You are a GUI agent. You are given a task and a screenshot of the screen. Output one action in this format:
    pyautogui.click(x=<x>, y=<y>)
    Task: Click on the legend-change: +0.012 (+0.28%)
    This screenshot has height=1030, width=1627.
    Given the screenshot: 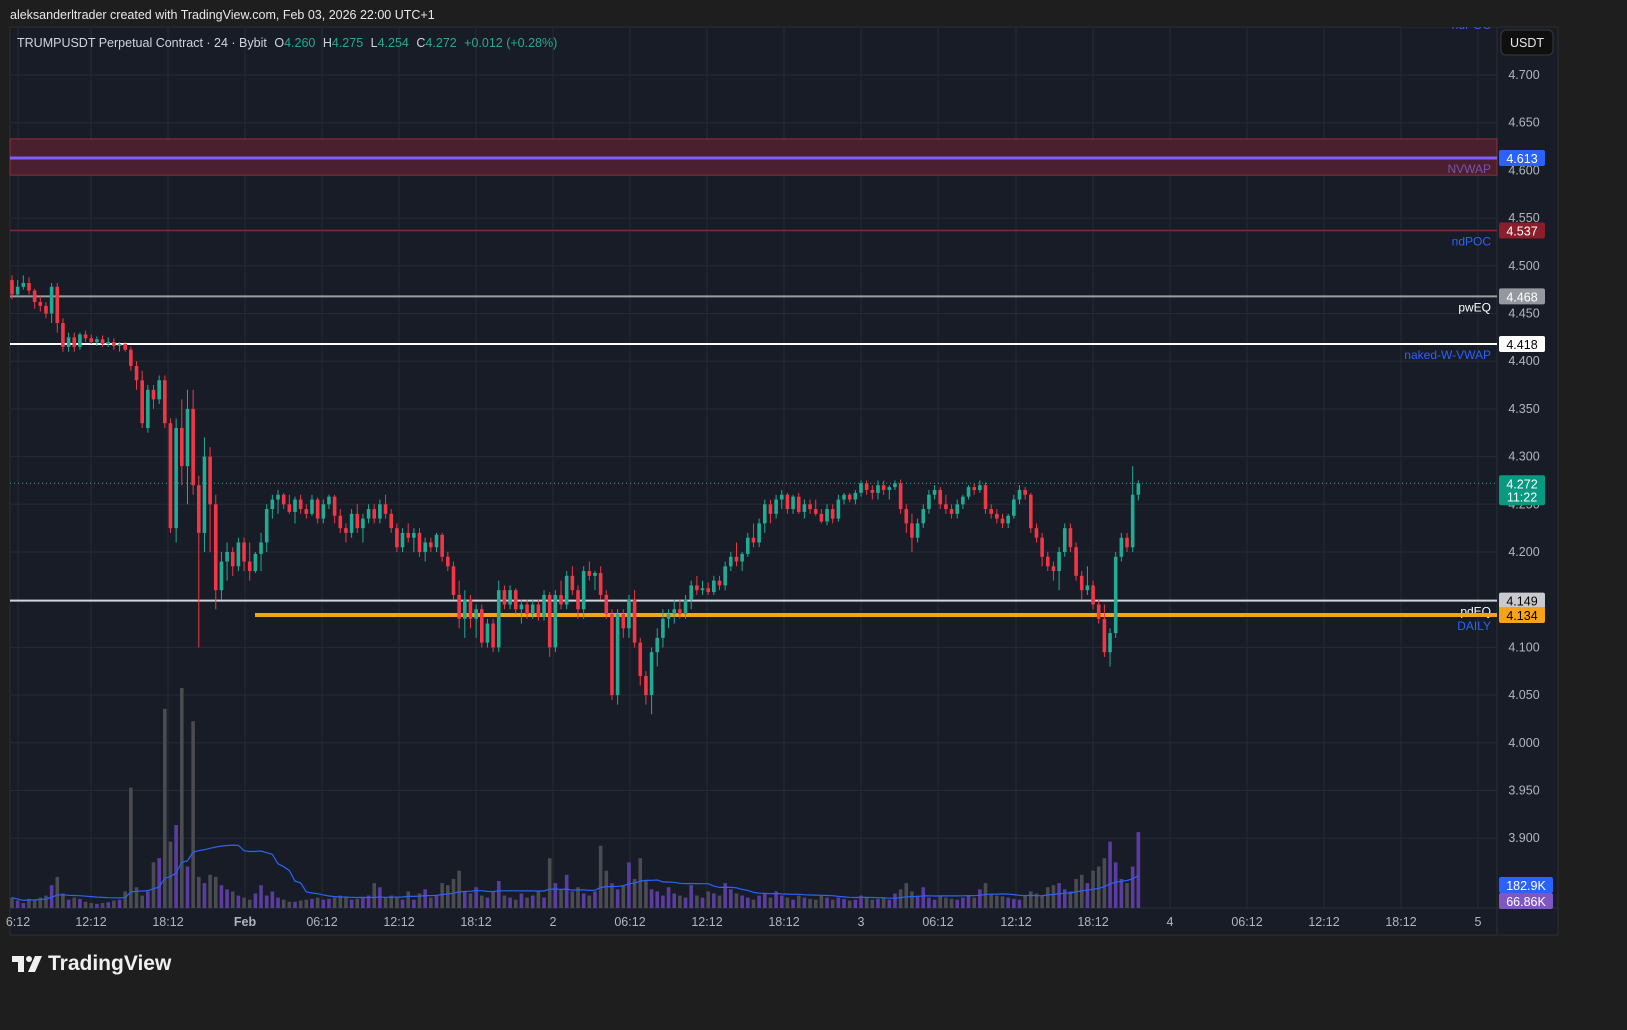 What is the action you would take?
    pyautogui.click(x=510, y=43)
    